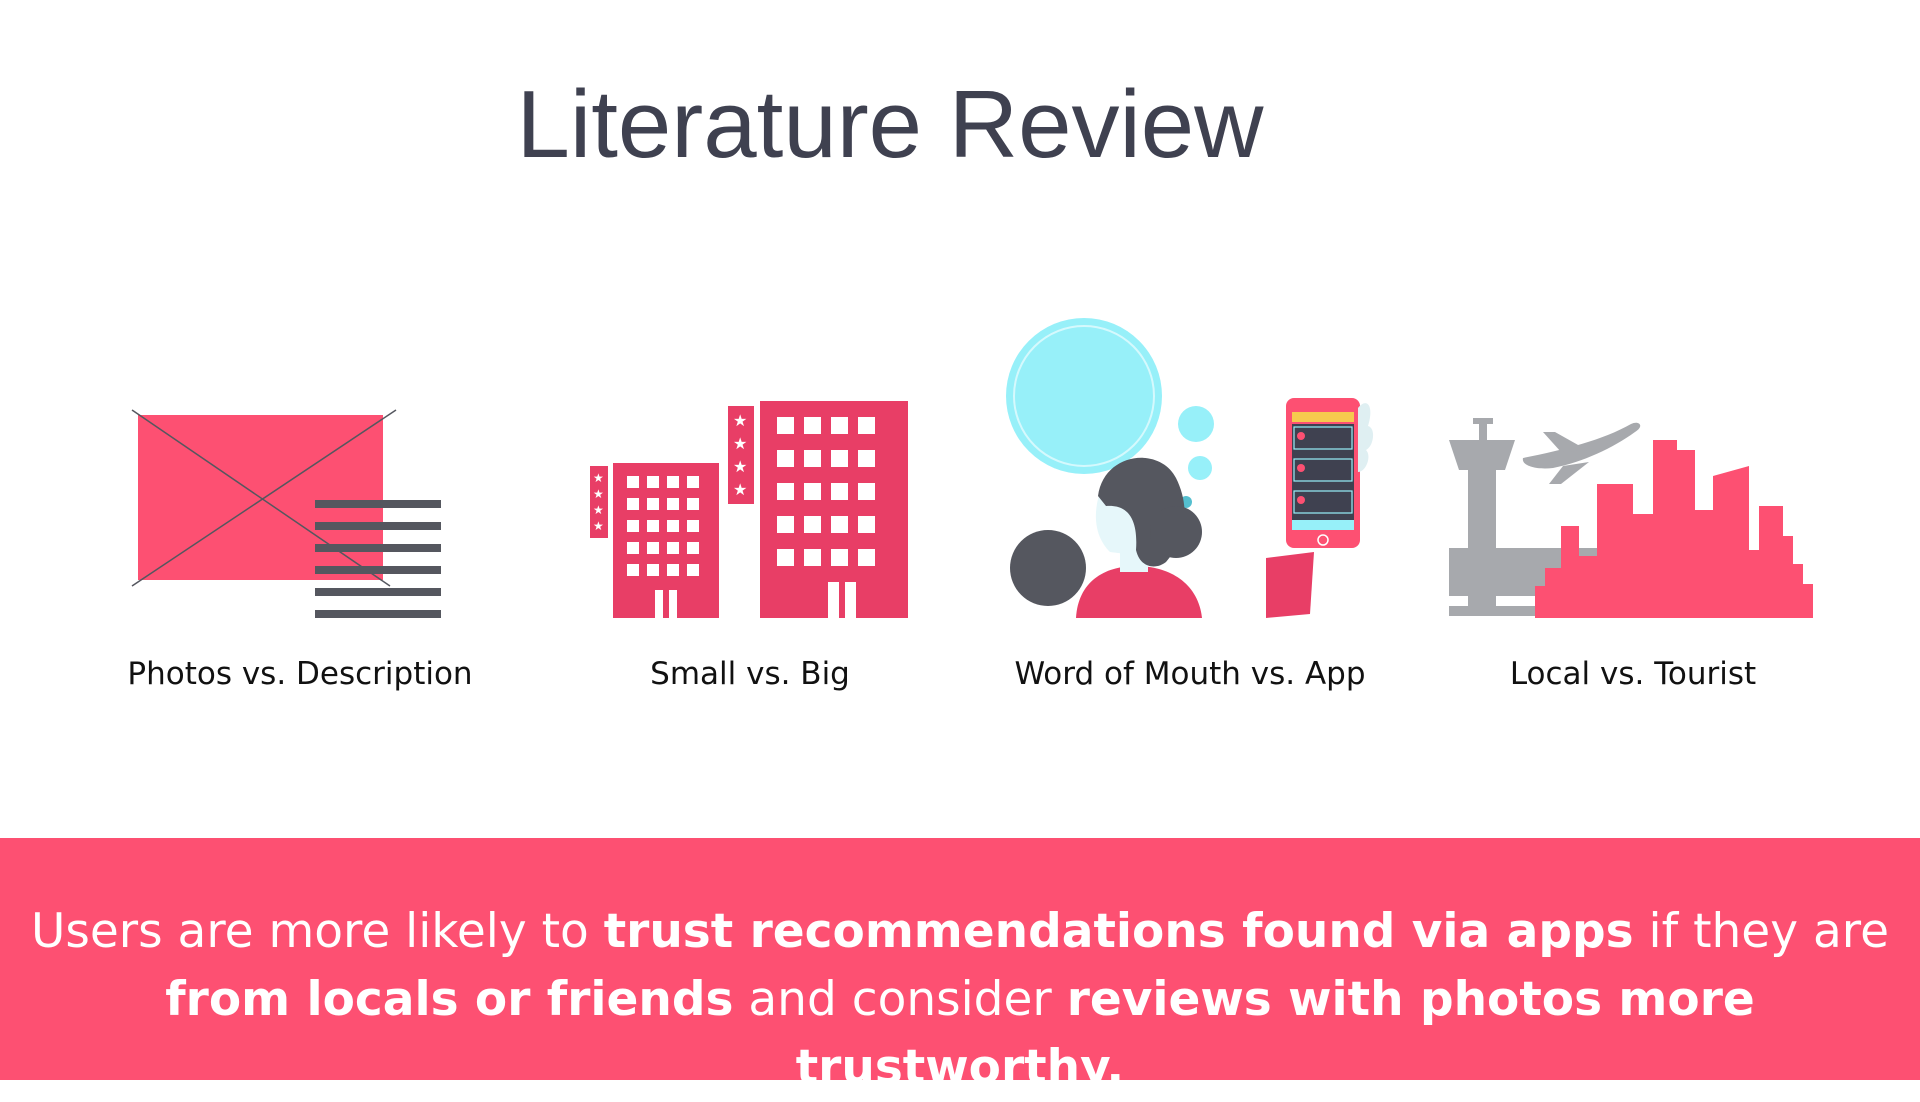 This screenshot has width=1920, height=1102. I want to click on caption-size: Small vs. Big, so click(750, 674).